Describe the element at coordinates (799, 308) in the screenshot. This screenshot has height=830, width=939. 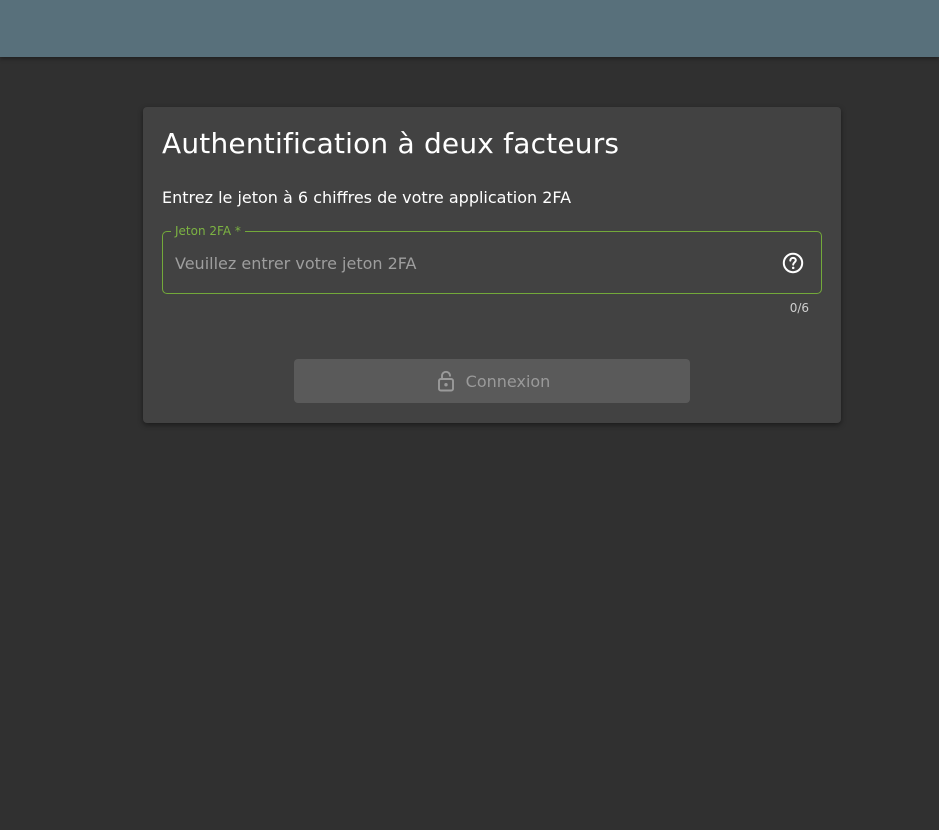
I see `token-char-counter: 0/6` at that location.